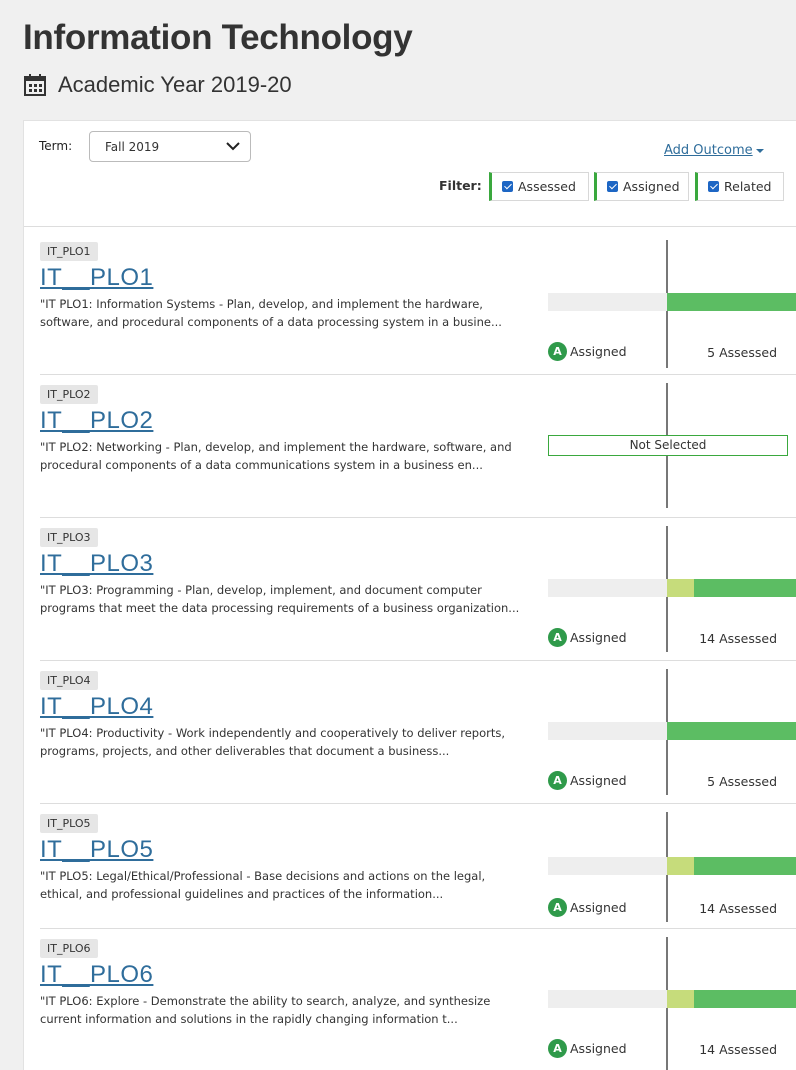 The height and width of the screenshot is (1070, 796). I want to click on calendar-icon, so click(35, 85).